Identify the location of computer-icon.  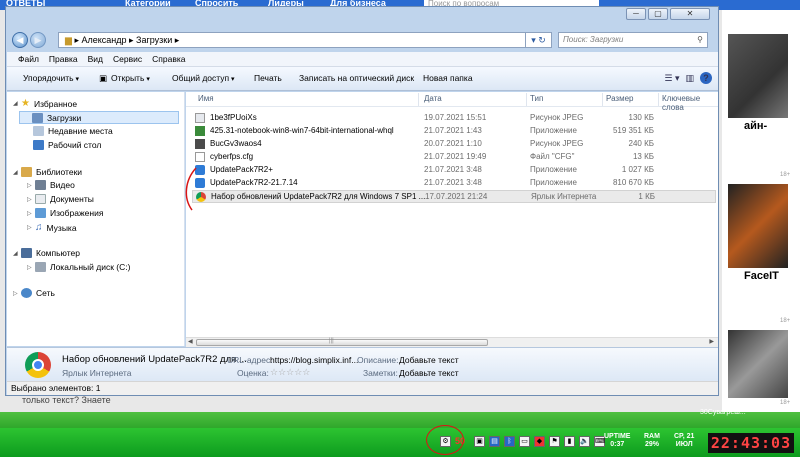
(26, 253).